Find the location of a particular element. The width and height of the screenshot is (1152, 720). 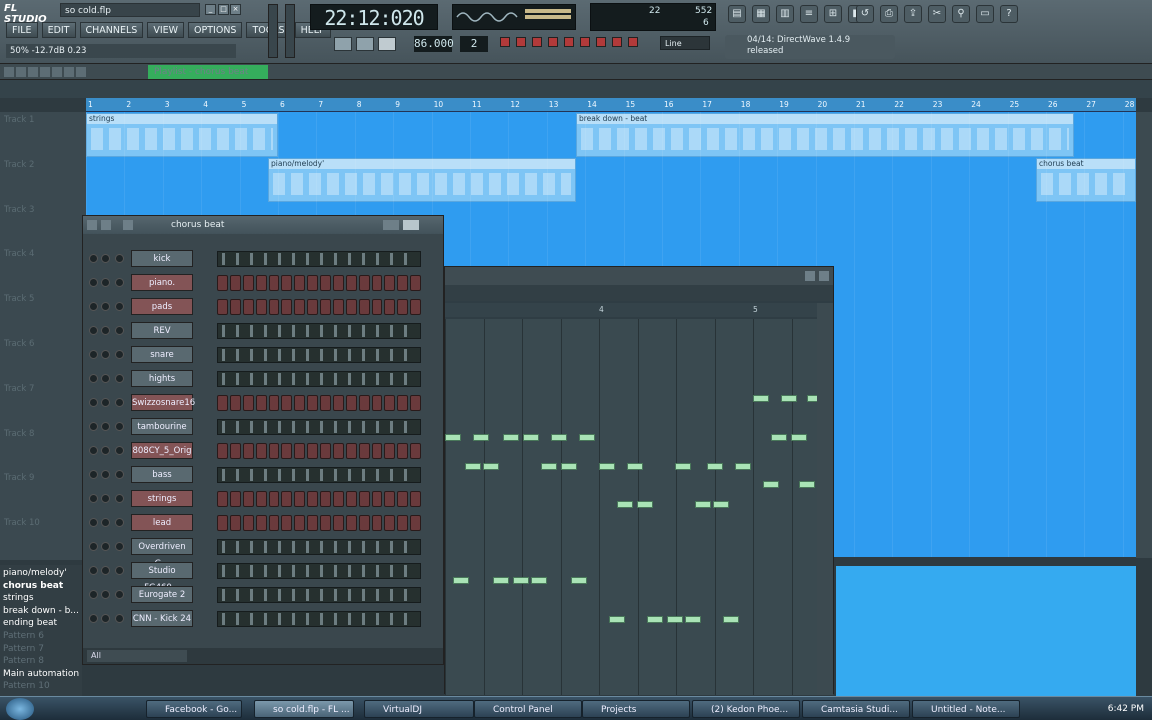

playlist-icon: ▤ is located at coordinates (737, 14).